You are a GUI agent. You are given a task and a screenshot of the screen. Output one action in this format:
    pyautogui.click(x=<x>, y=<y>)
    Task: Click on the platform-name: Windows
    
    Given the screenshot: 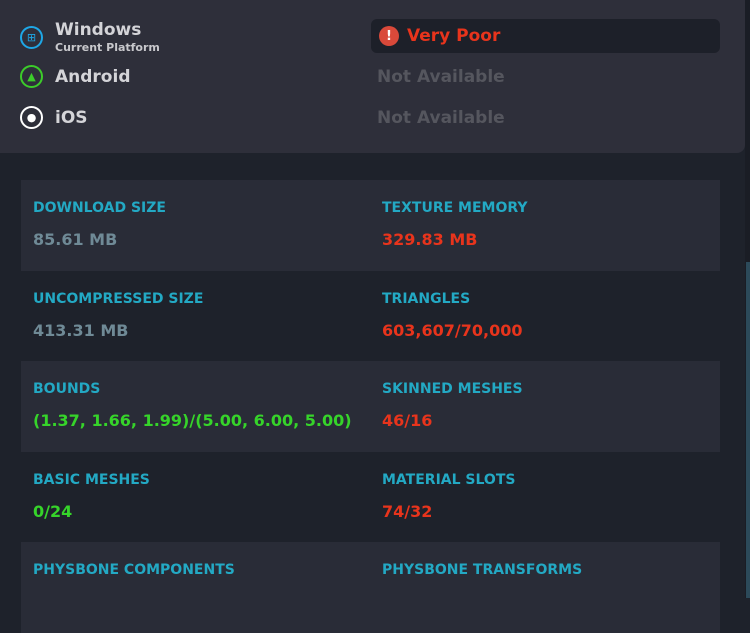 What is the action you would take?
    pyautogui.click(x=98, y=30)
    